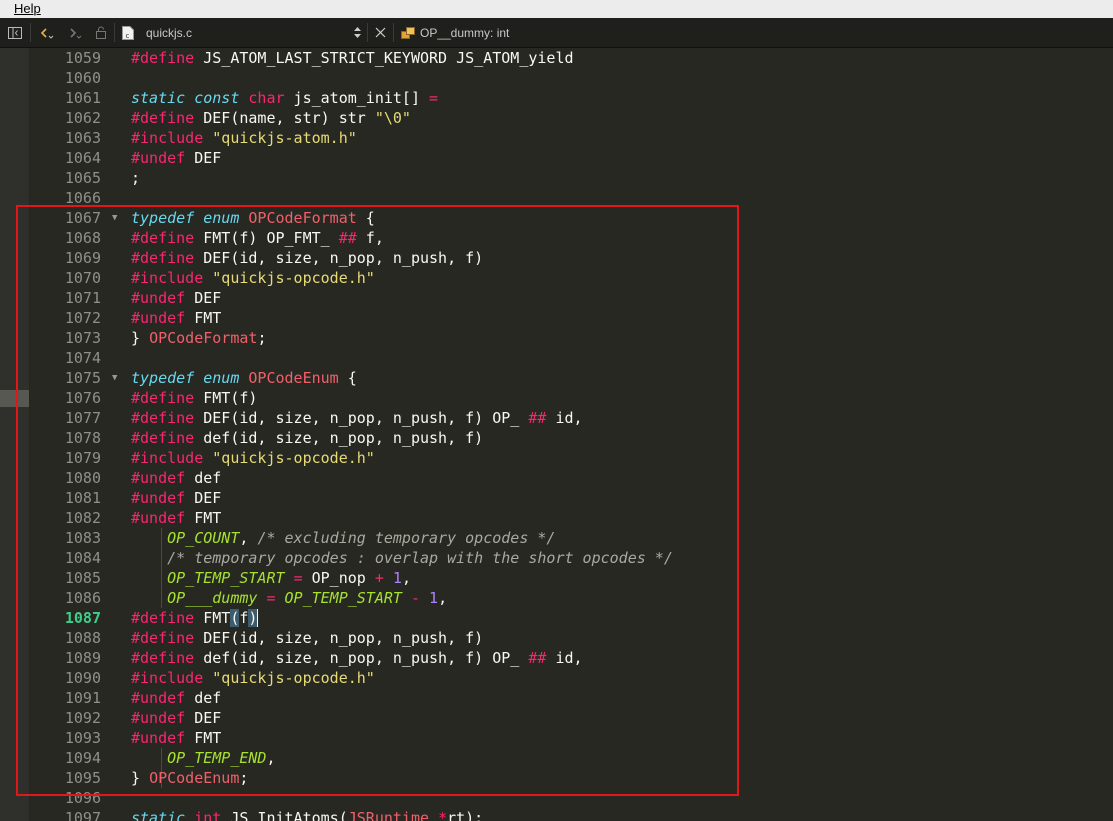 The image size is (1113, 821). What do you see at coordinates (101, 32) in the screenshot?
I see `lock-icon` at bounding box center [101, 32].